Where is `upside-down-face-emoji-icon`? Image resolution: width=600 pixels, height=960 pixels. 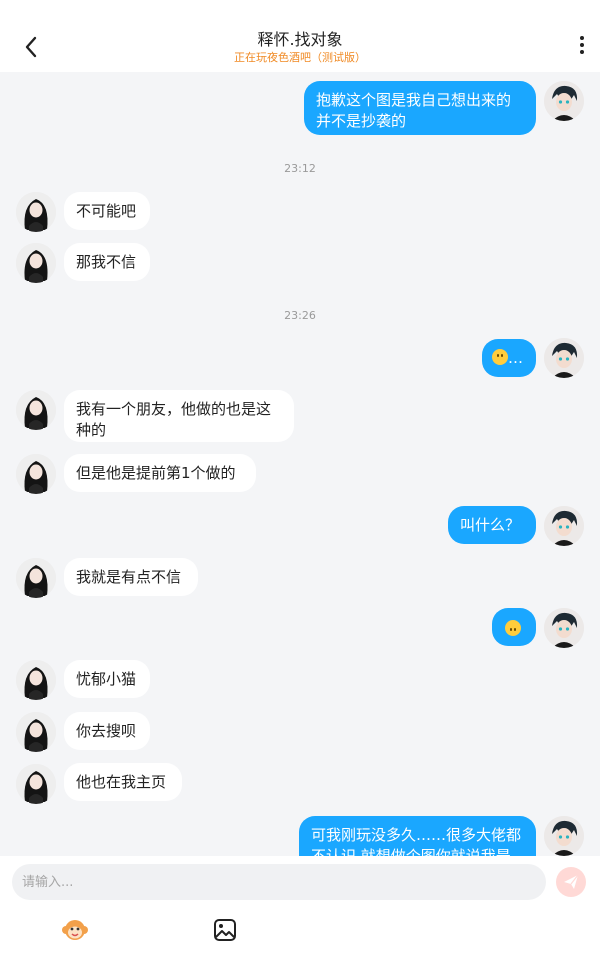 upside-down-face-emoji-icon is located at coordinates (513, 628).